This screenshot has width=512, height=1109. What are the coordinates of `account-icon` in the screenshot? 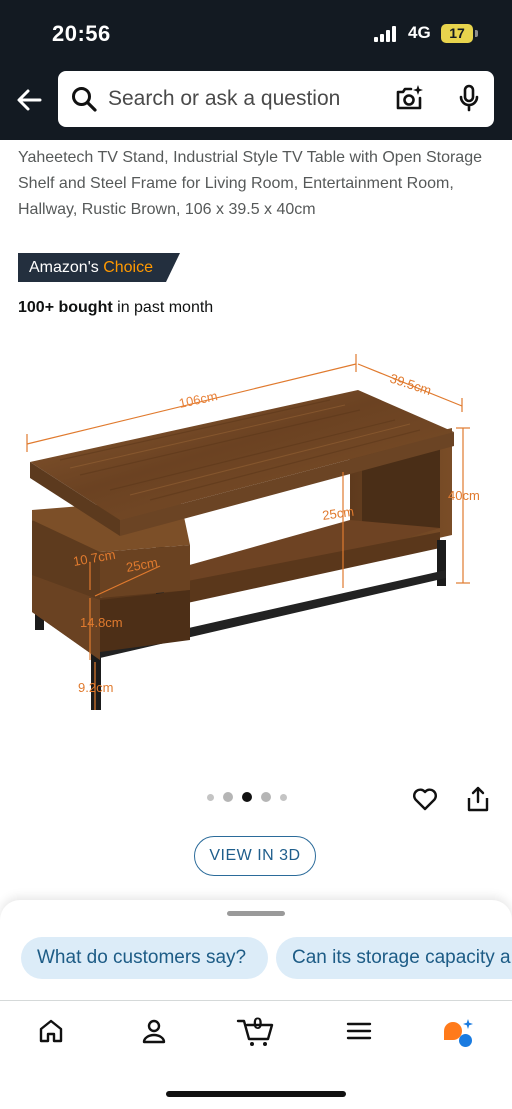 It's located at (154, 1031).